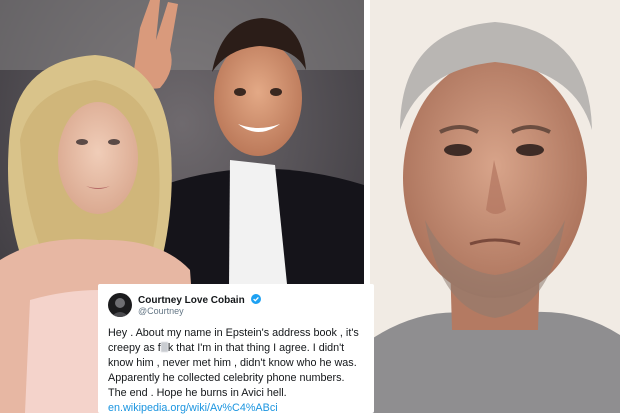 The height and width of the screenshot is (416, 620). Describe the element at coordinates (164, 347) in the screenshot. I see `censor-blur` at that location.